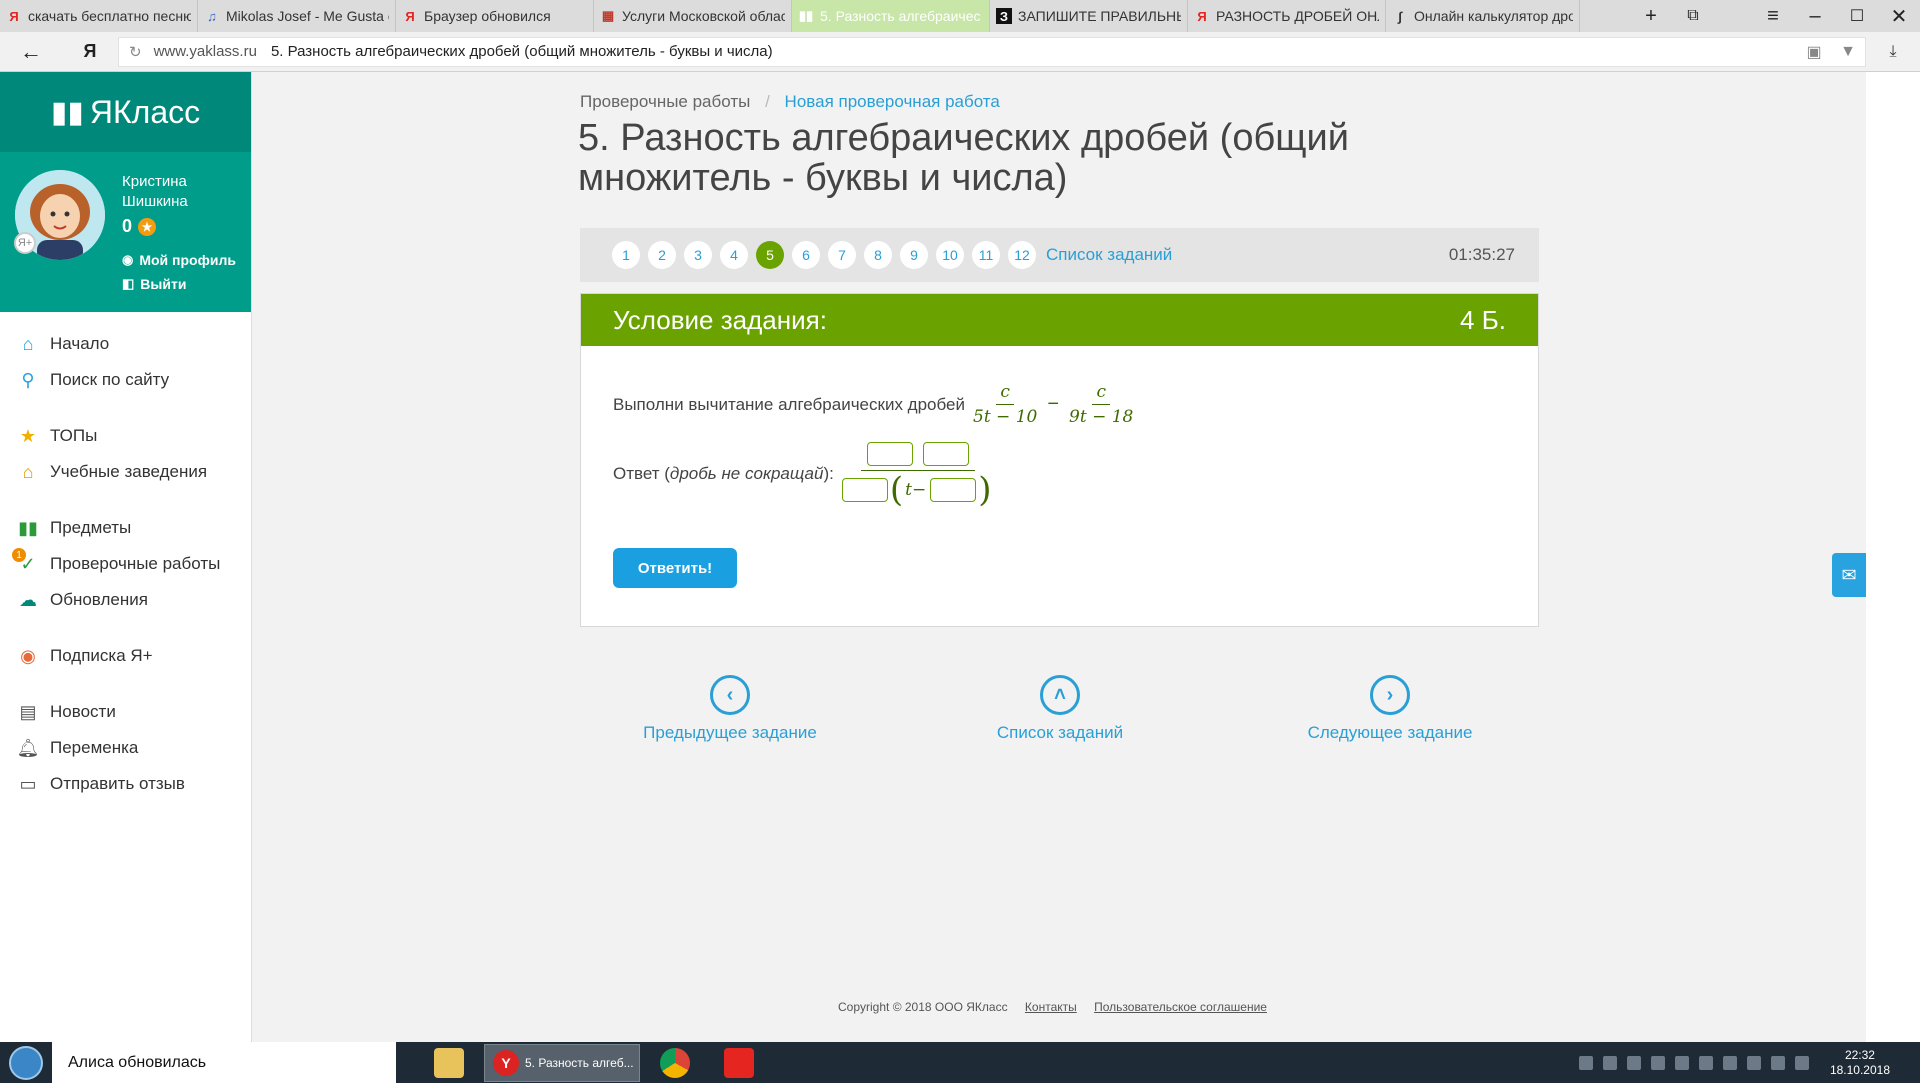 The image size is (1920, 1083). Describe the element at coordinates (28, 711) in the screenshot. I see `news-icon: ▤` at that location.